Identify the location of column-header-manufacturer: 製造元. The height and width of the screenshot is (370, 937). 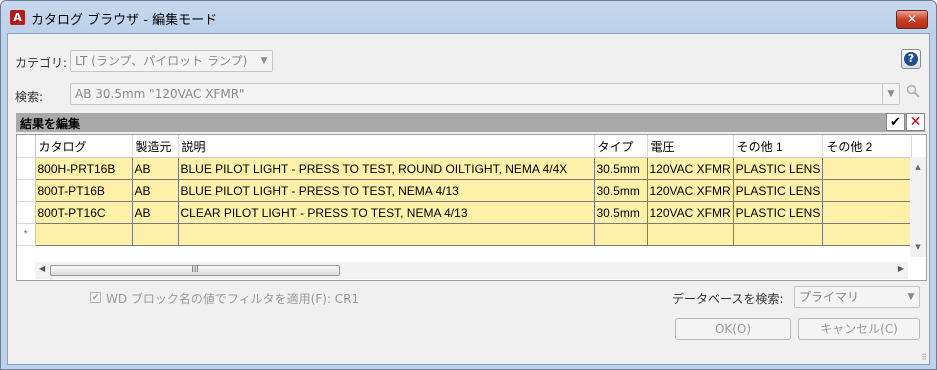
(155, 146).